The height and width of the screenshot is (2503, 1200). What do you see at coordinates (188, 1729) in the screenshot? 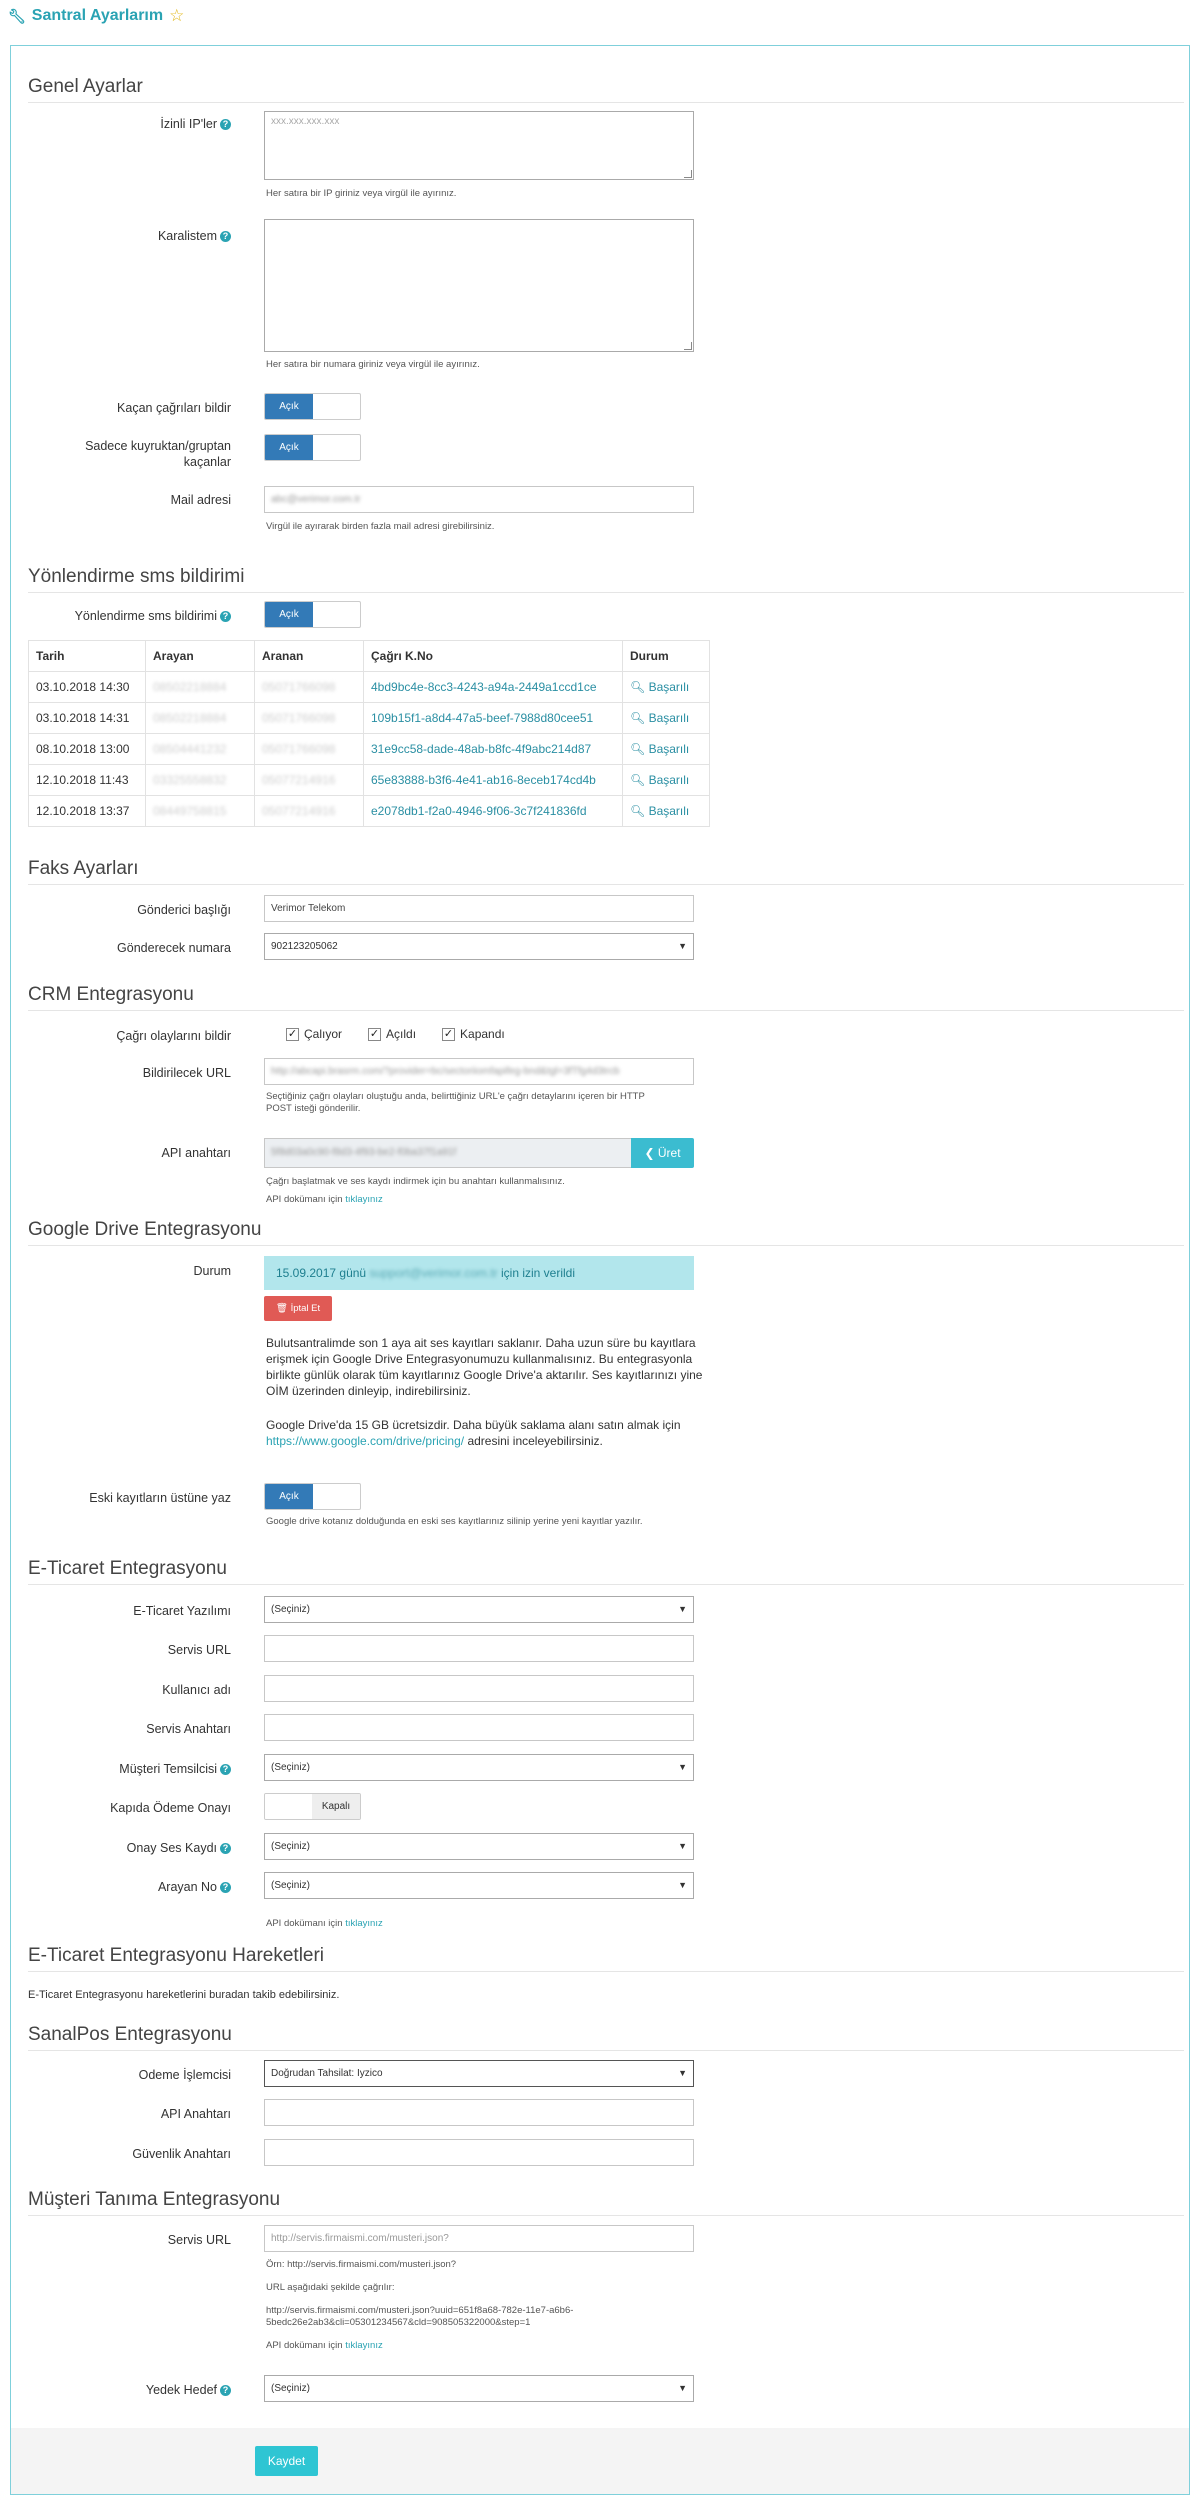
I see `anahtar-label: Servis Anahtarı` at bounding box center [188, 1729].